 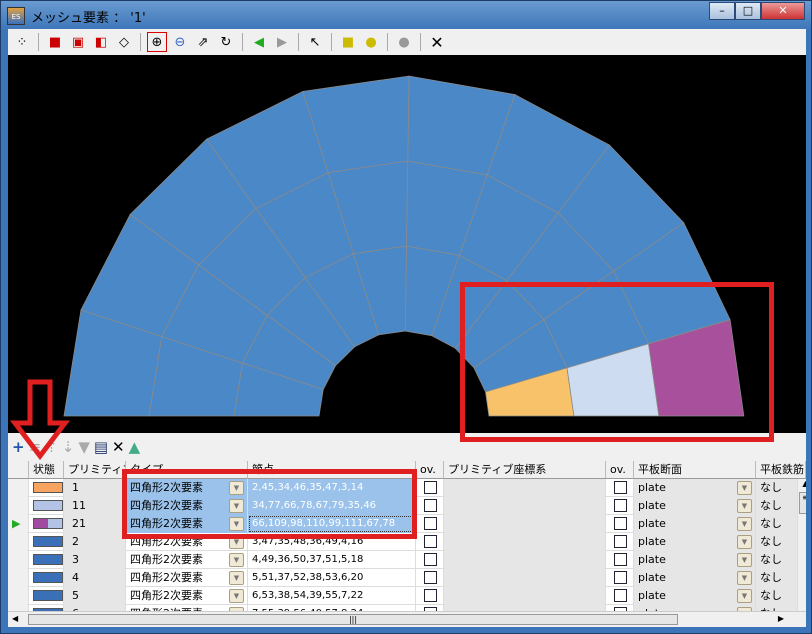 I want to click on col-state: 状態, so click(x=46, y=470).